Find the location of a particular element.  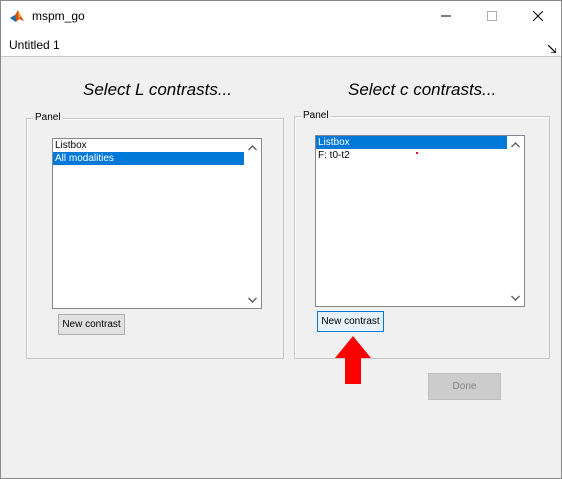

right-panel-title: Panel is located at coordinates (316, 116).